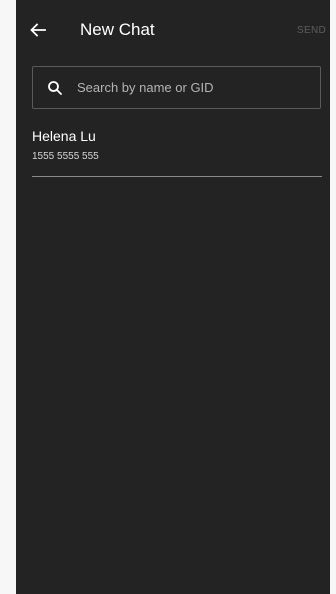  What do you see at coordinates (117, 29) in the screenshot?
I see `page-title: New Chat` at bounding box center [117, 29].